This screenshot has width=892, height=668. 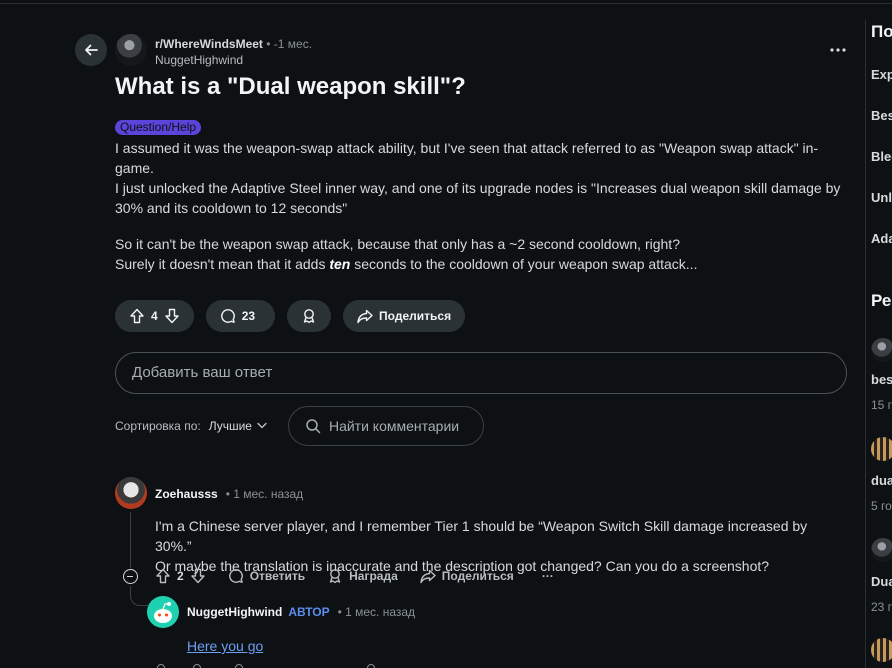 I want to click on more-options-button, so click(x=838, y=50).